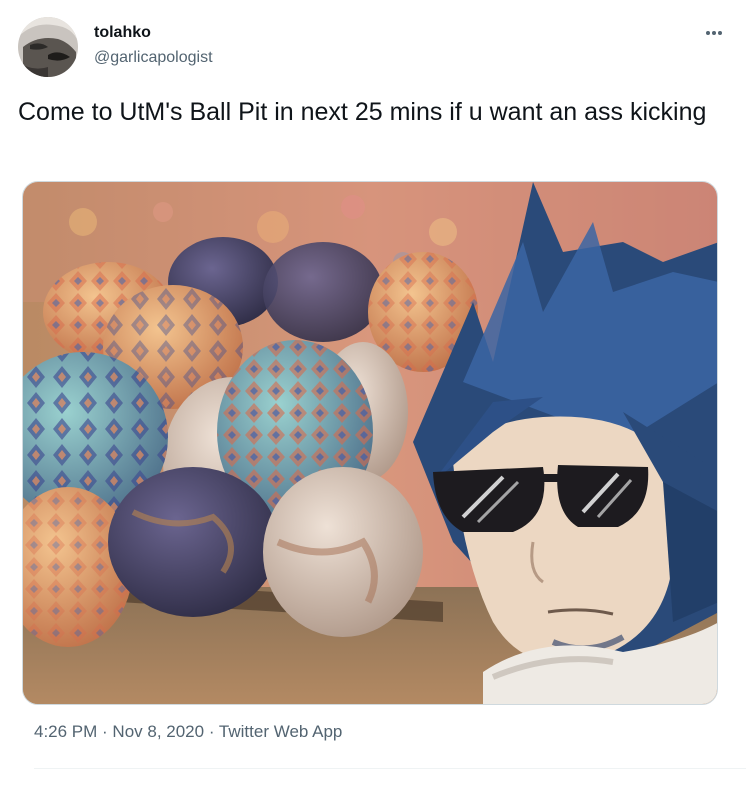  Describe the element at coordinates (65, 731) in the screenshot. I see `tweet-time-link: 4:26 PM` at that location.